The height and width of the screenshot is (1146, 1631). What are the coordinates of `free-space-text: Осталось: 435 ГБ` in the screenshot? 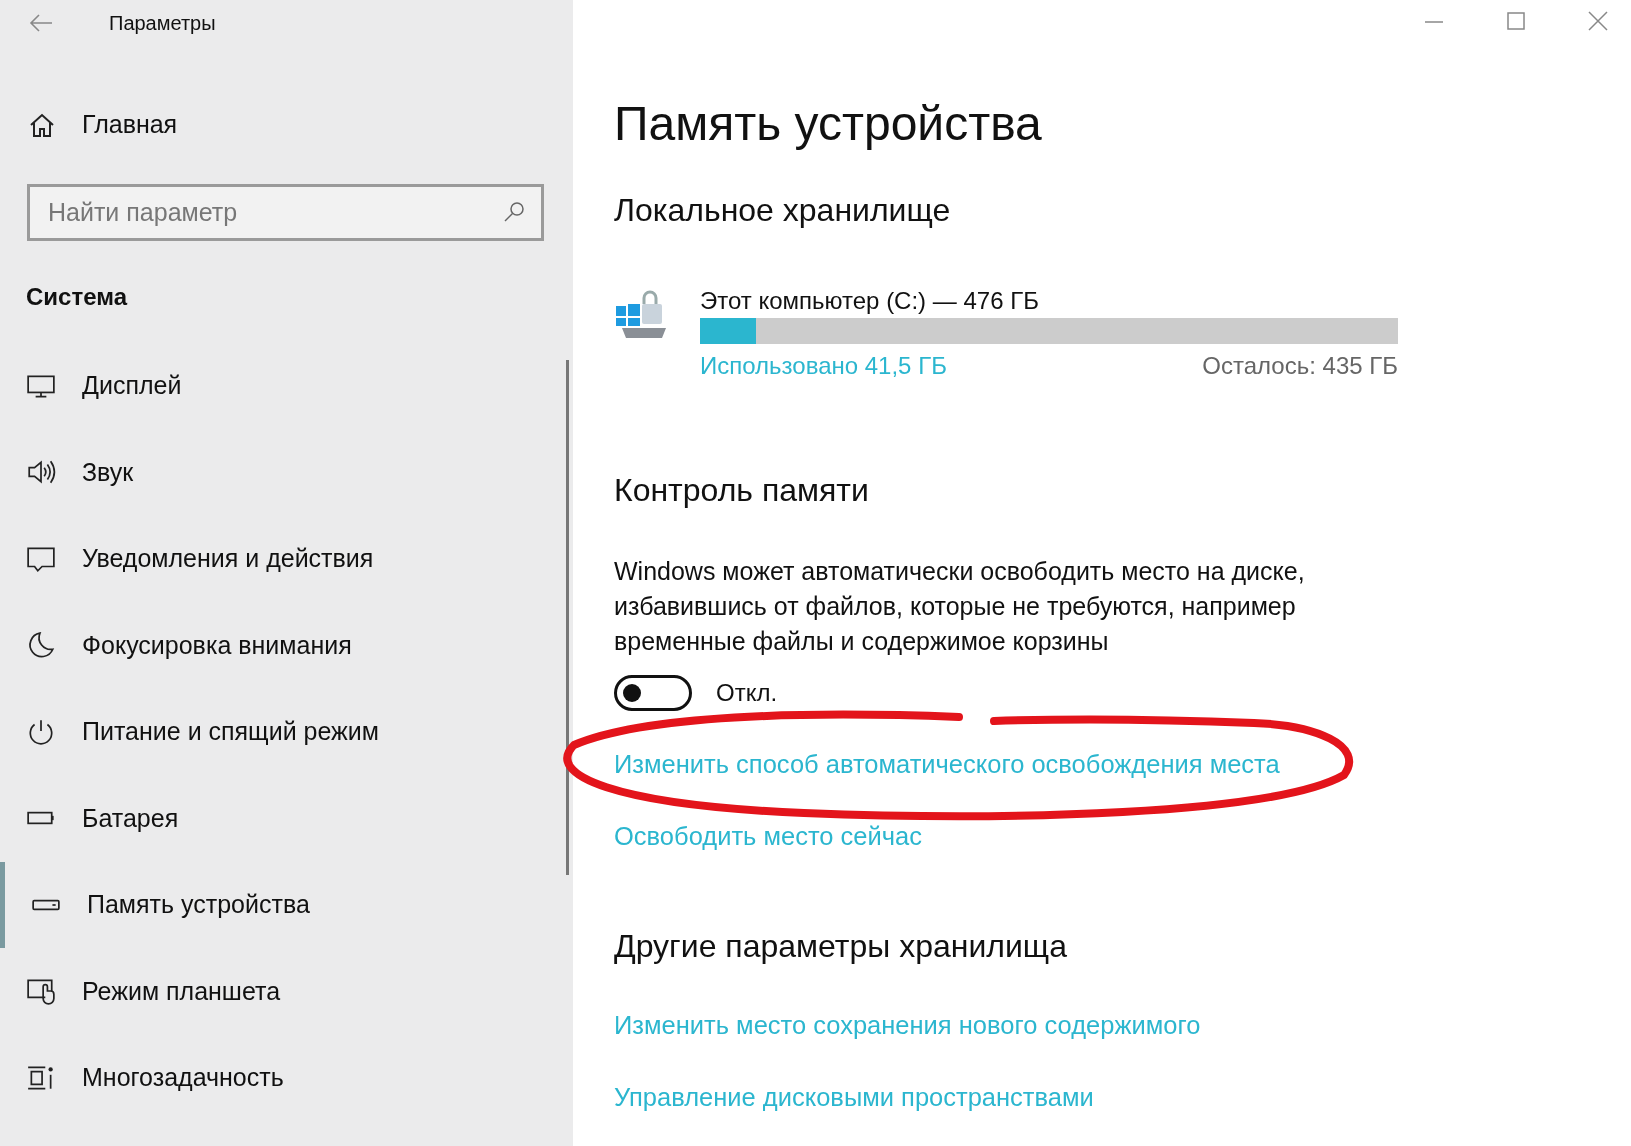 It's located at (1300, 366).